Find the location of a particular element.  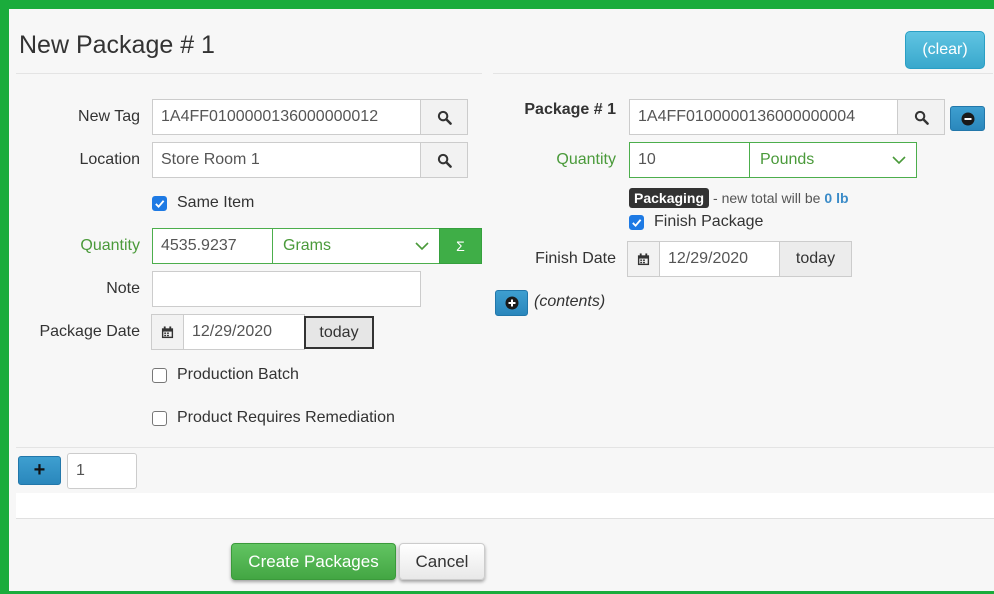

contents-label: (contents) is located at coordinates (570, 301).